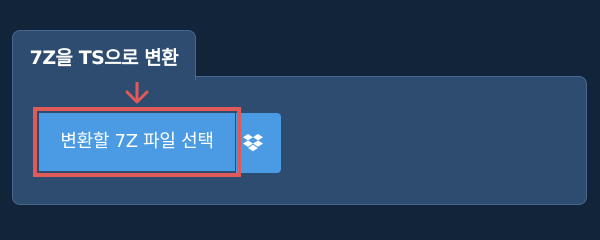 The width and height of the screenshot is (600, 240). Describe the element at coordinates (104, 76) in the screenshot. I see `tab-panel-join` at that location.